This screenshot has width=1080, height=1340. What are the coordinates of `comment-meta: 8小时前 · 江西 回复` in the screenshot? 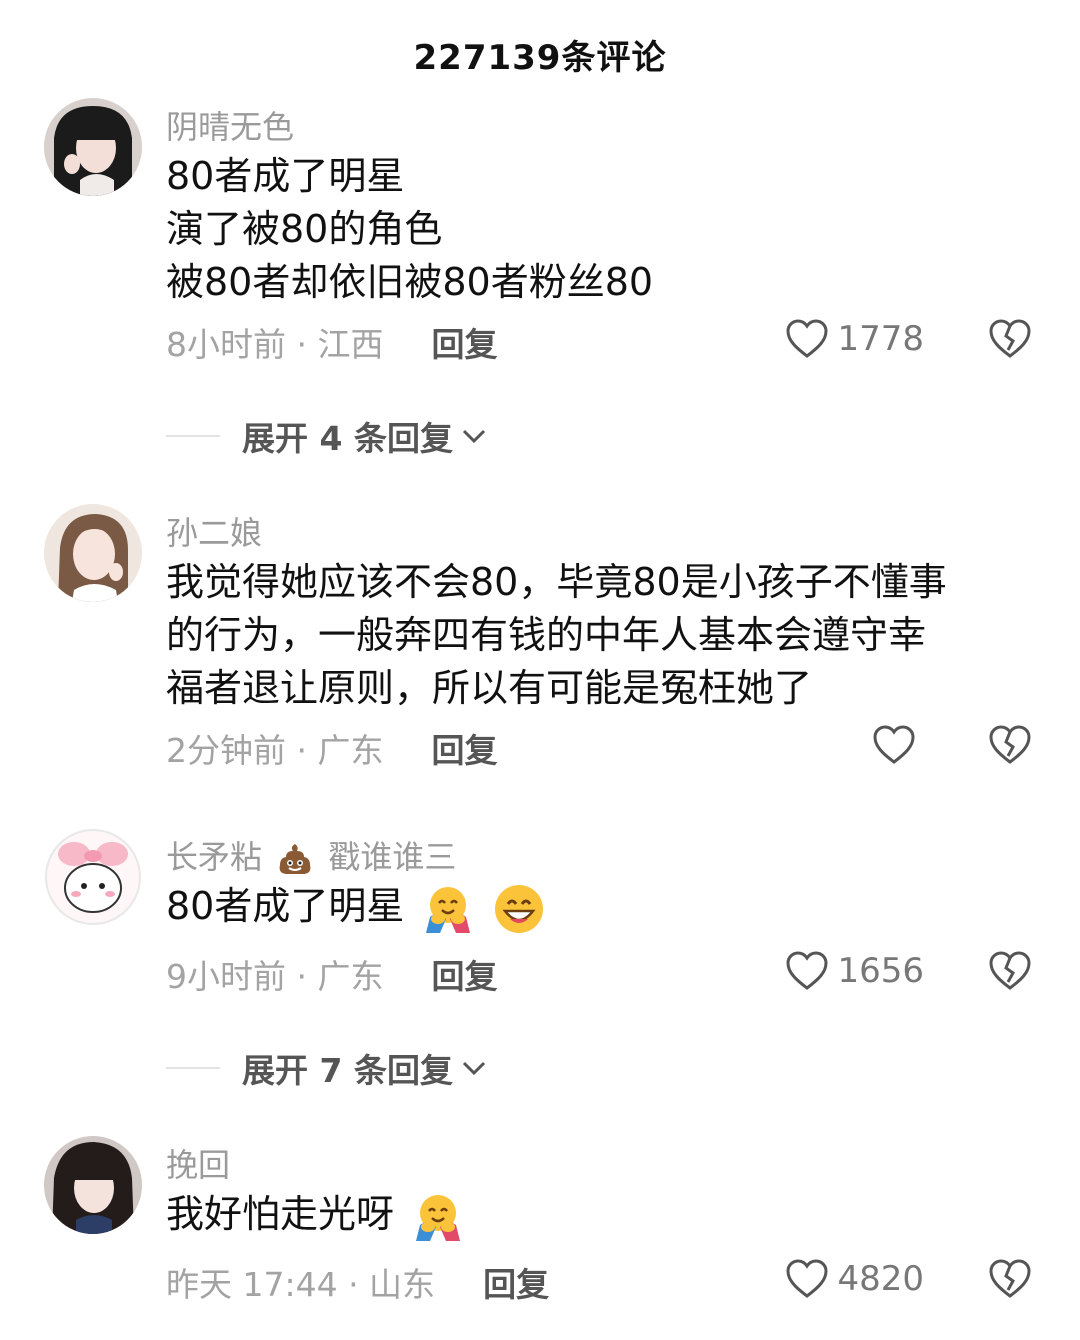 It's located at (331, 342).